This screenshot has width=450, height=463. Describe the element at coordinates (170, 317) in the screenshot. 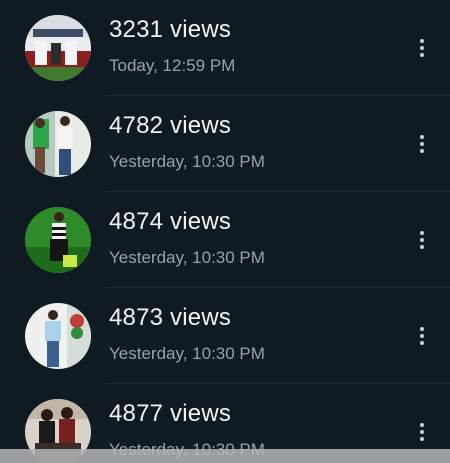

I see `views-count: 4873 views` at that location.